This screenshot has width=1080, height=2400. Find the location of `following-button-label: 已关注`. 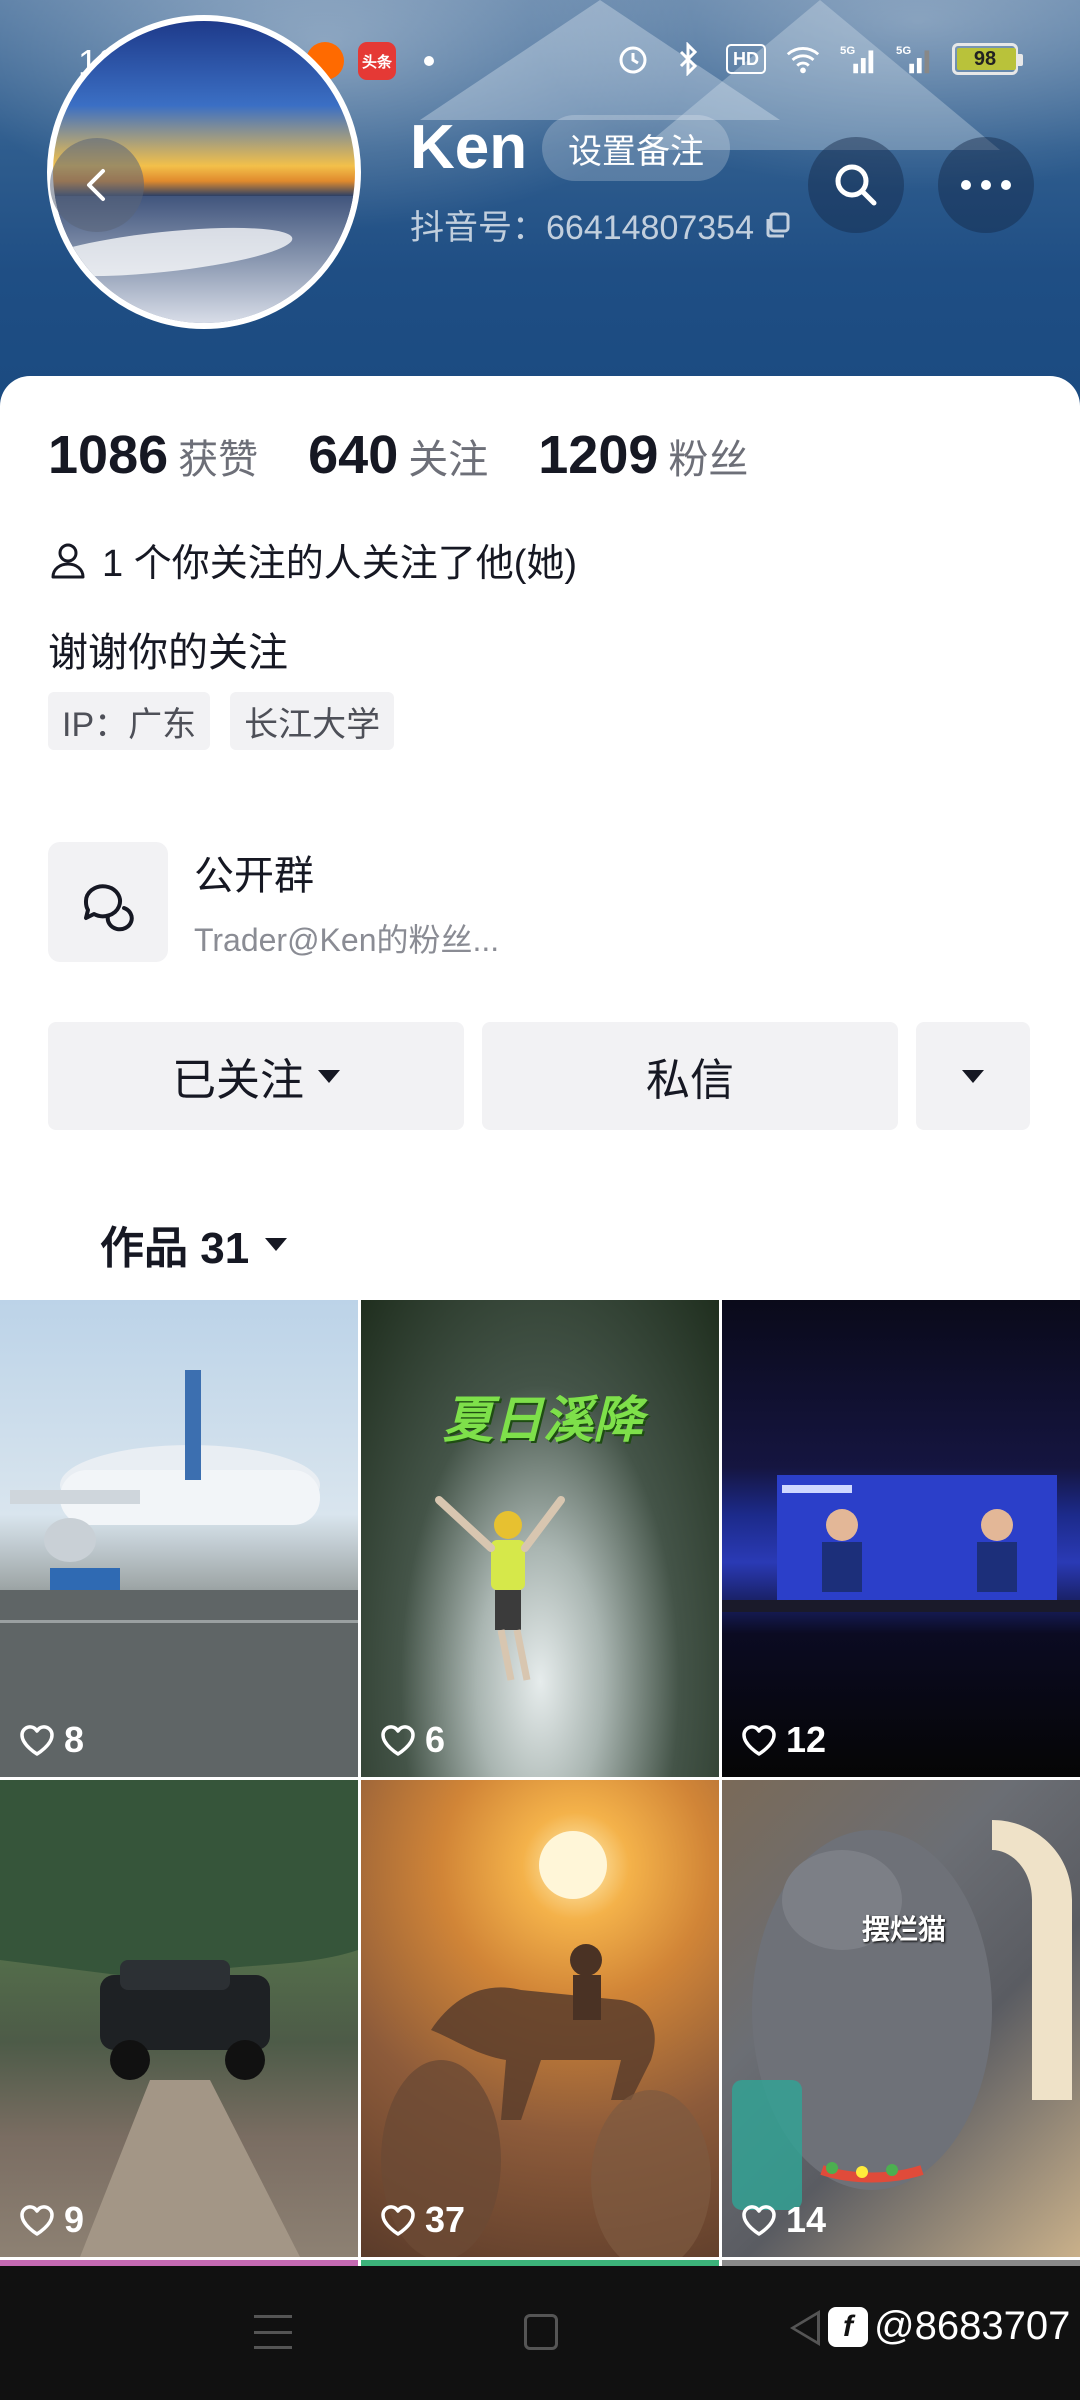

following-button-label: 已关注 is located at coordinates (238, 1080).